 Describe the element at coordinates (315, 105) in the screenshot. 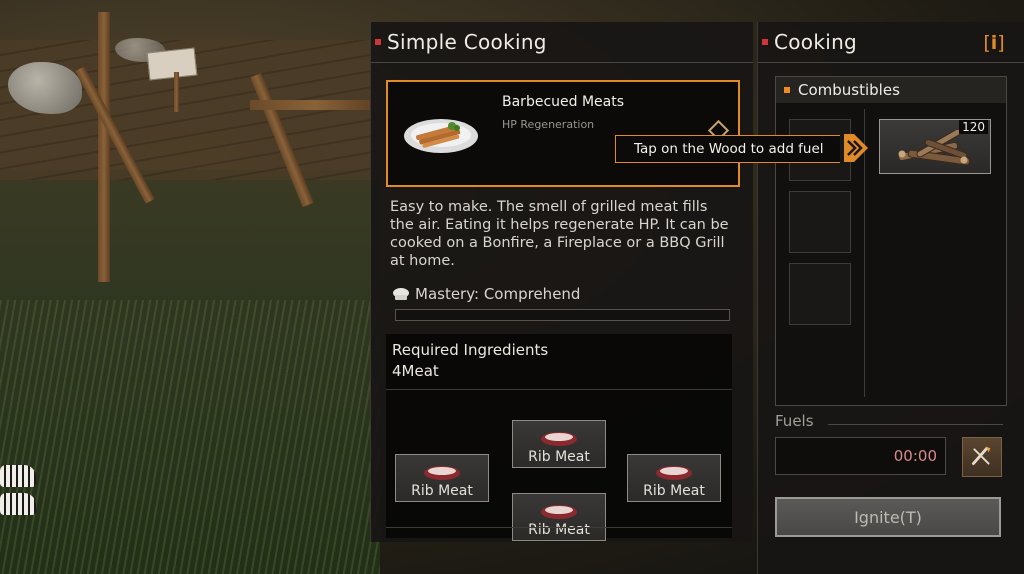

I see `fence-rail` at that location.